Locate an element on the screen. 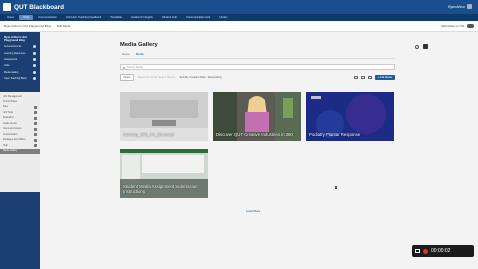 This screenshot has height=269, width=478. breadcrumb-unit: Ryan Arthur's Unit Playground Blog is located at coordinates (27, 26).